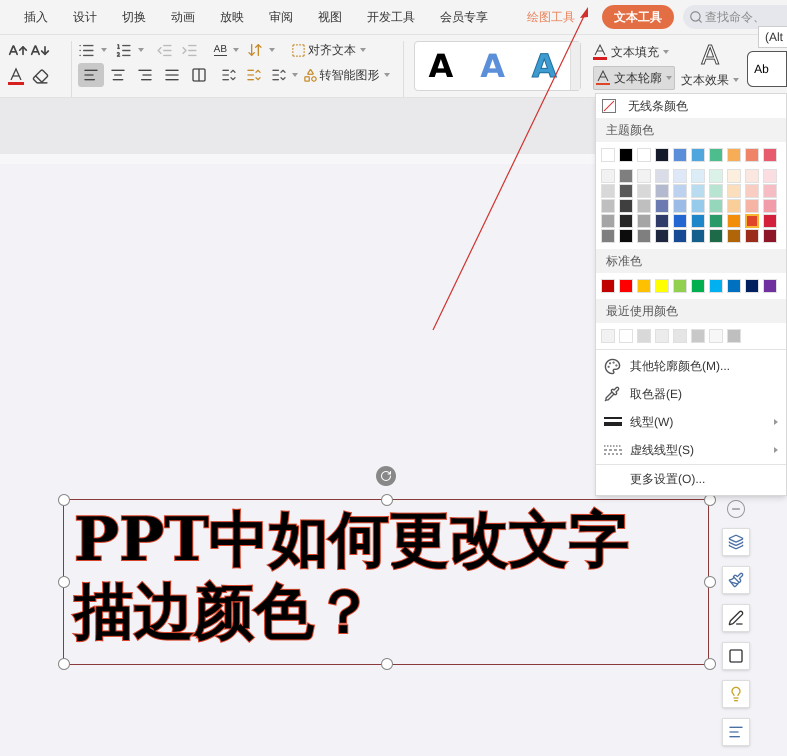 This screenshot has width=787, height=756. Describe the element at coordinates (691, 450) in the screenshot. I see `menu-item: 虚线线型(S)` at that location.